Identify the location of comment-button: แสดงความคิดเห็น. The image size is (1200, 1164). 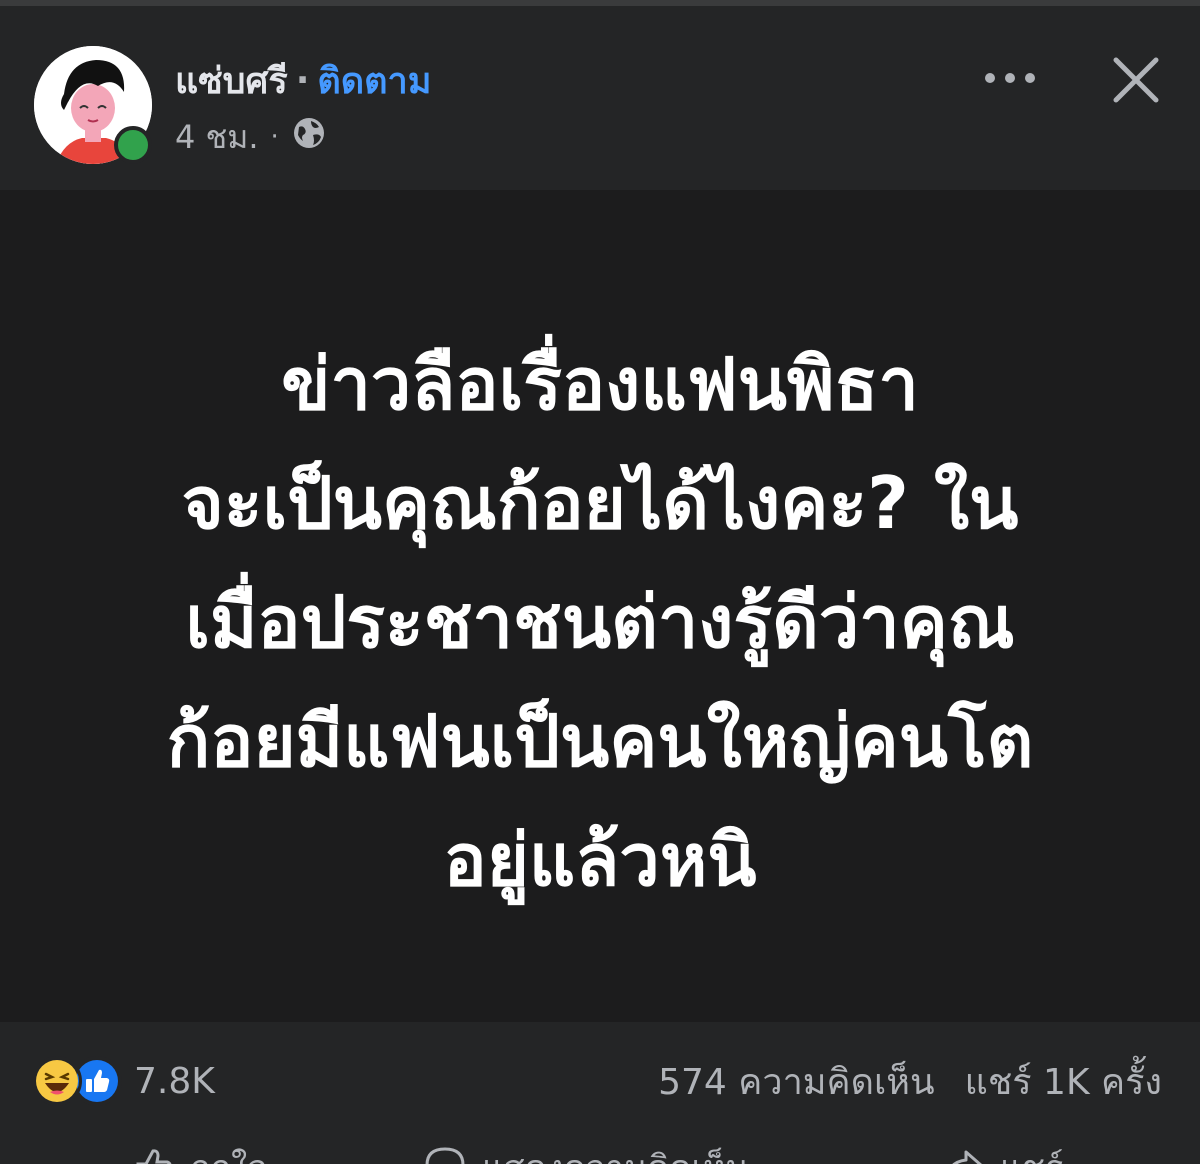
(585, 1152).